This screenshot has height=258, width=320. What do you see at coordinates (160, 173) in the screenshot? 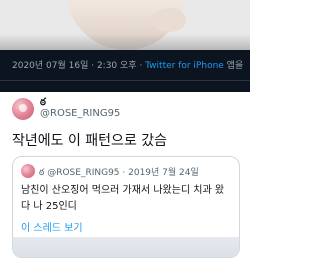
I see `quoted-date: · 2019년 7월 24일` at bounding box center [160, 173].